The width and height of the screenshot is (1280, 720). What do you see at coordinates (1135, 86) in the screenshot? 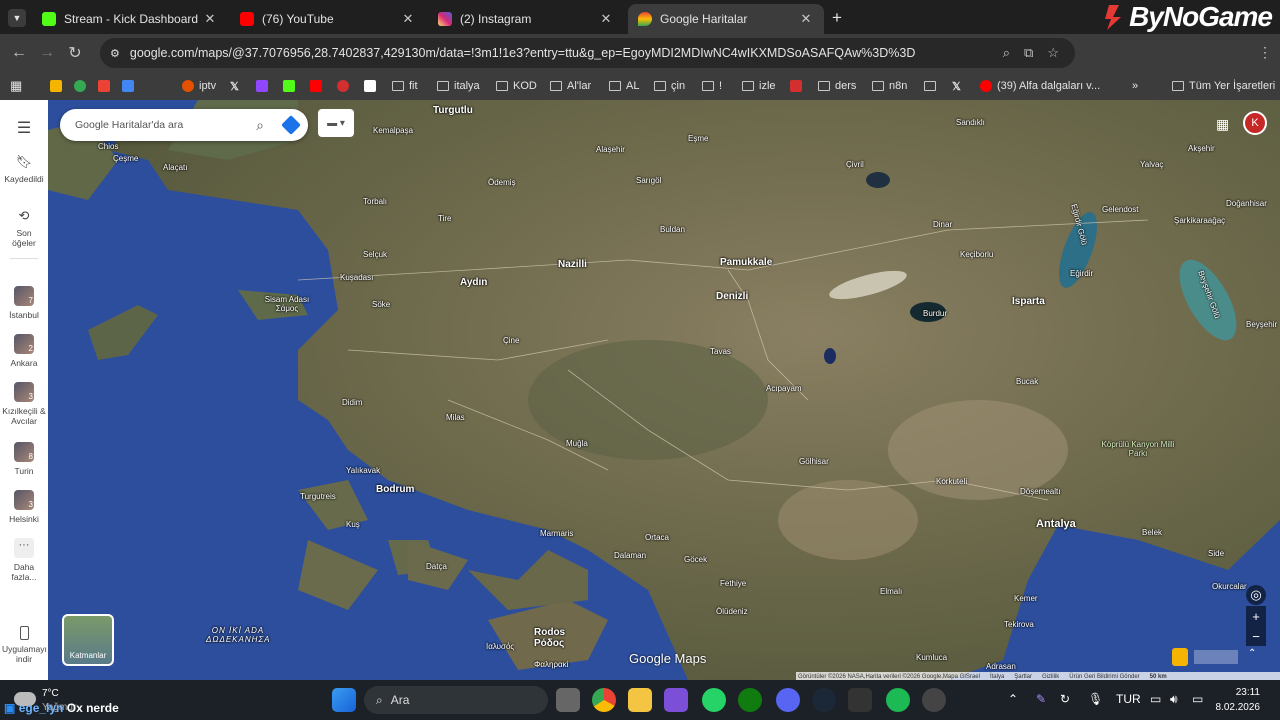
I see `more-bookmarks-chevron-icon: »` at bounding box center [1135, 86].